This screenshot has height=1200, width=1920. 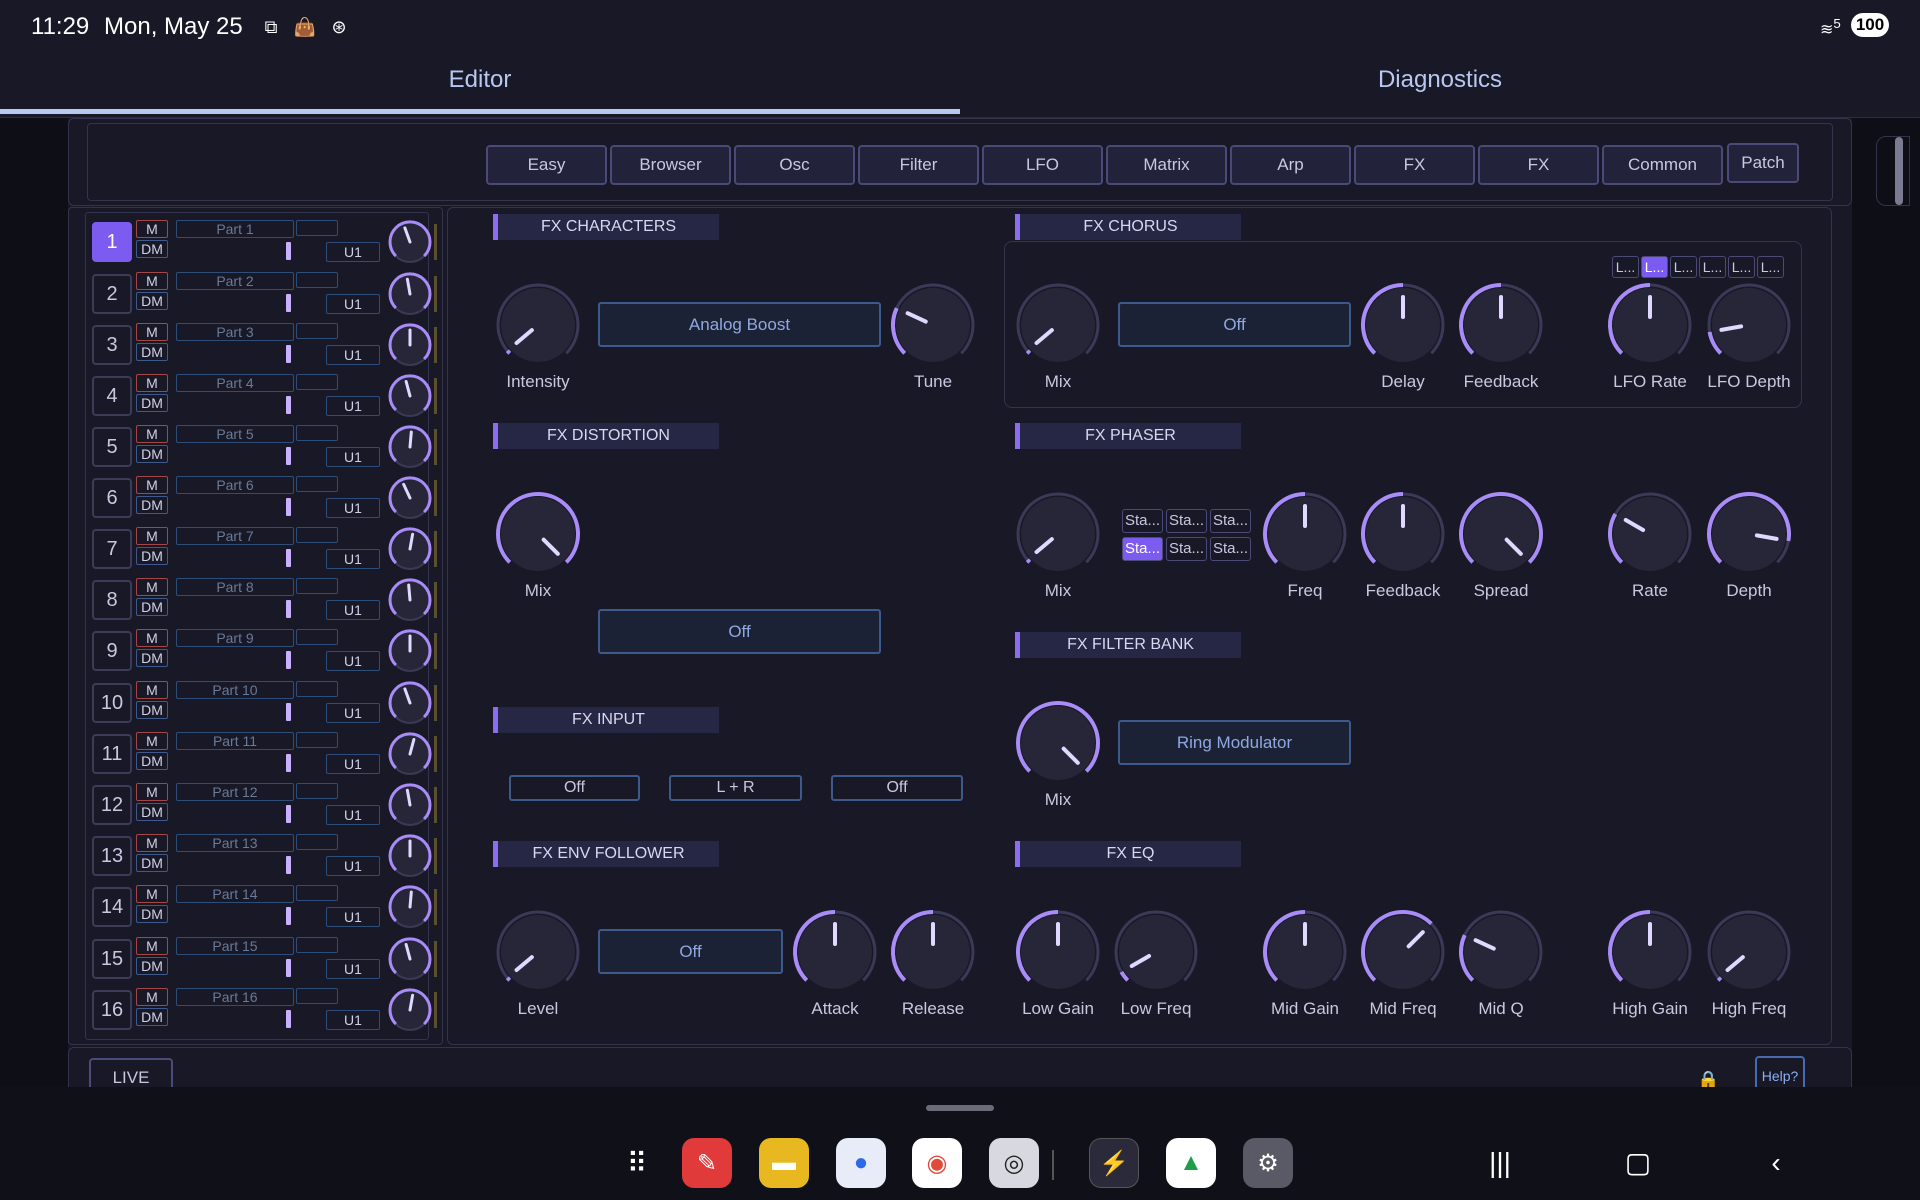 I want to click on part-number-button: 4, so click(x=112, y=396).